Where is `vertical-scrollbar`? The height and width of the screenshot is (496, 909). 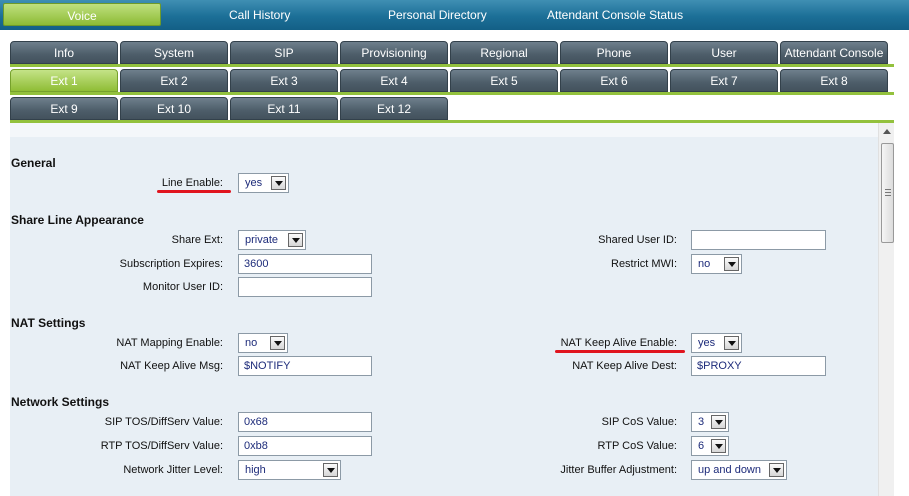 vertical-scrollbar is located at coordinates (886, 309).